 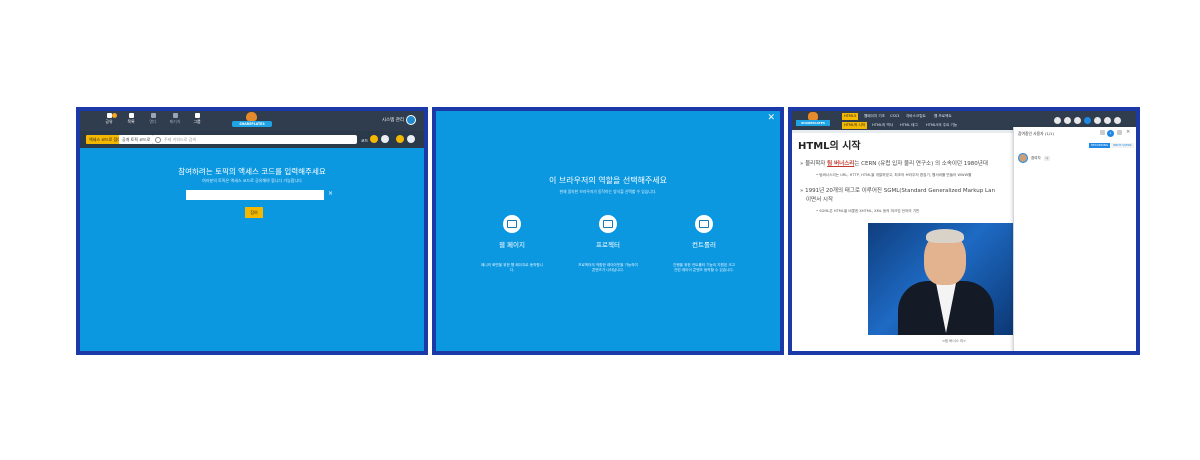 I want to click on subtab-html-start: HTML의 시작, so click(x=855, y=125).